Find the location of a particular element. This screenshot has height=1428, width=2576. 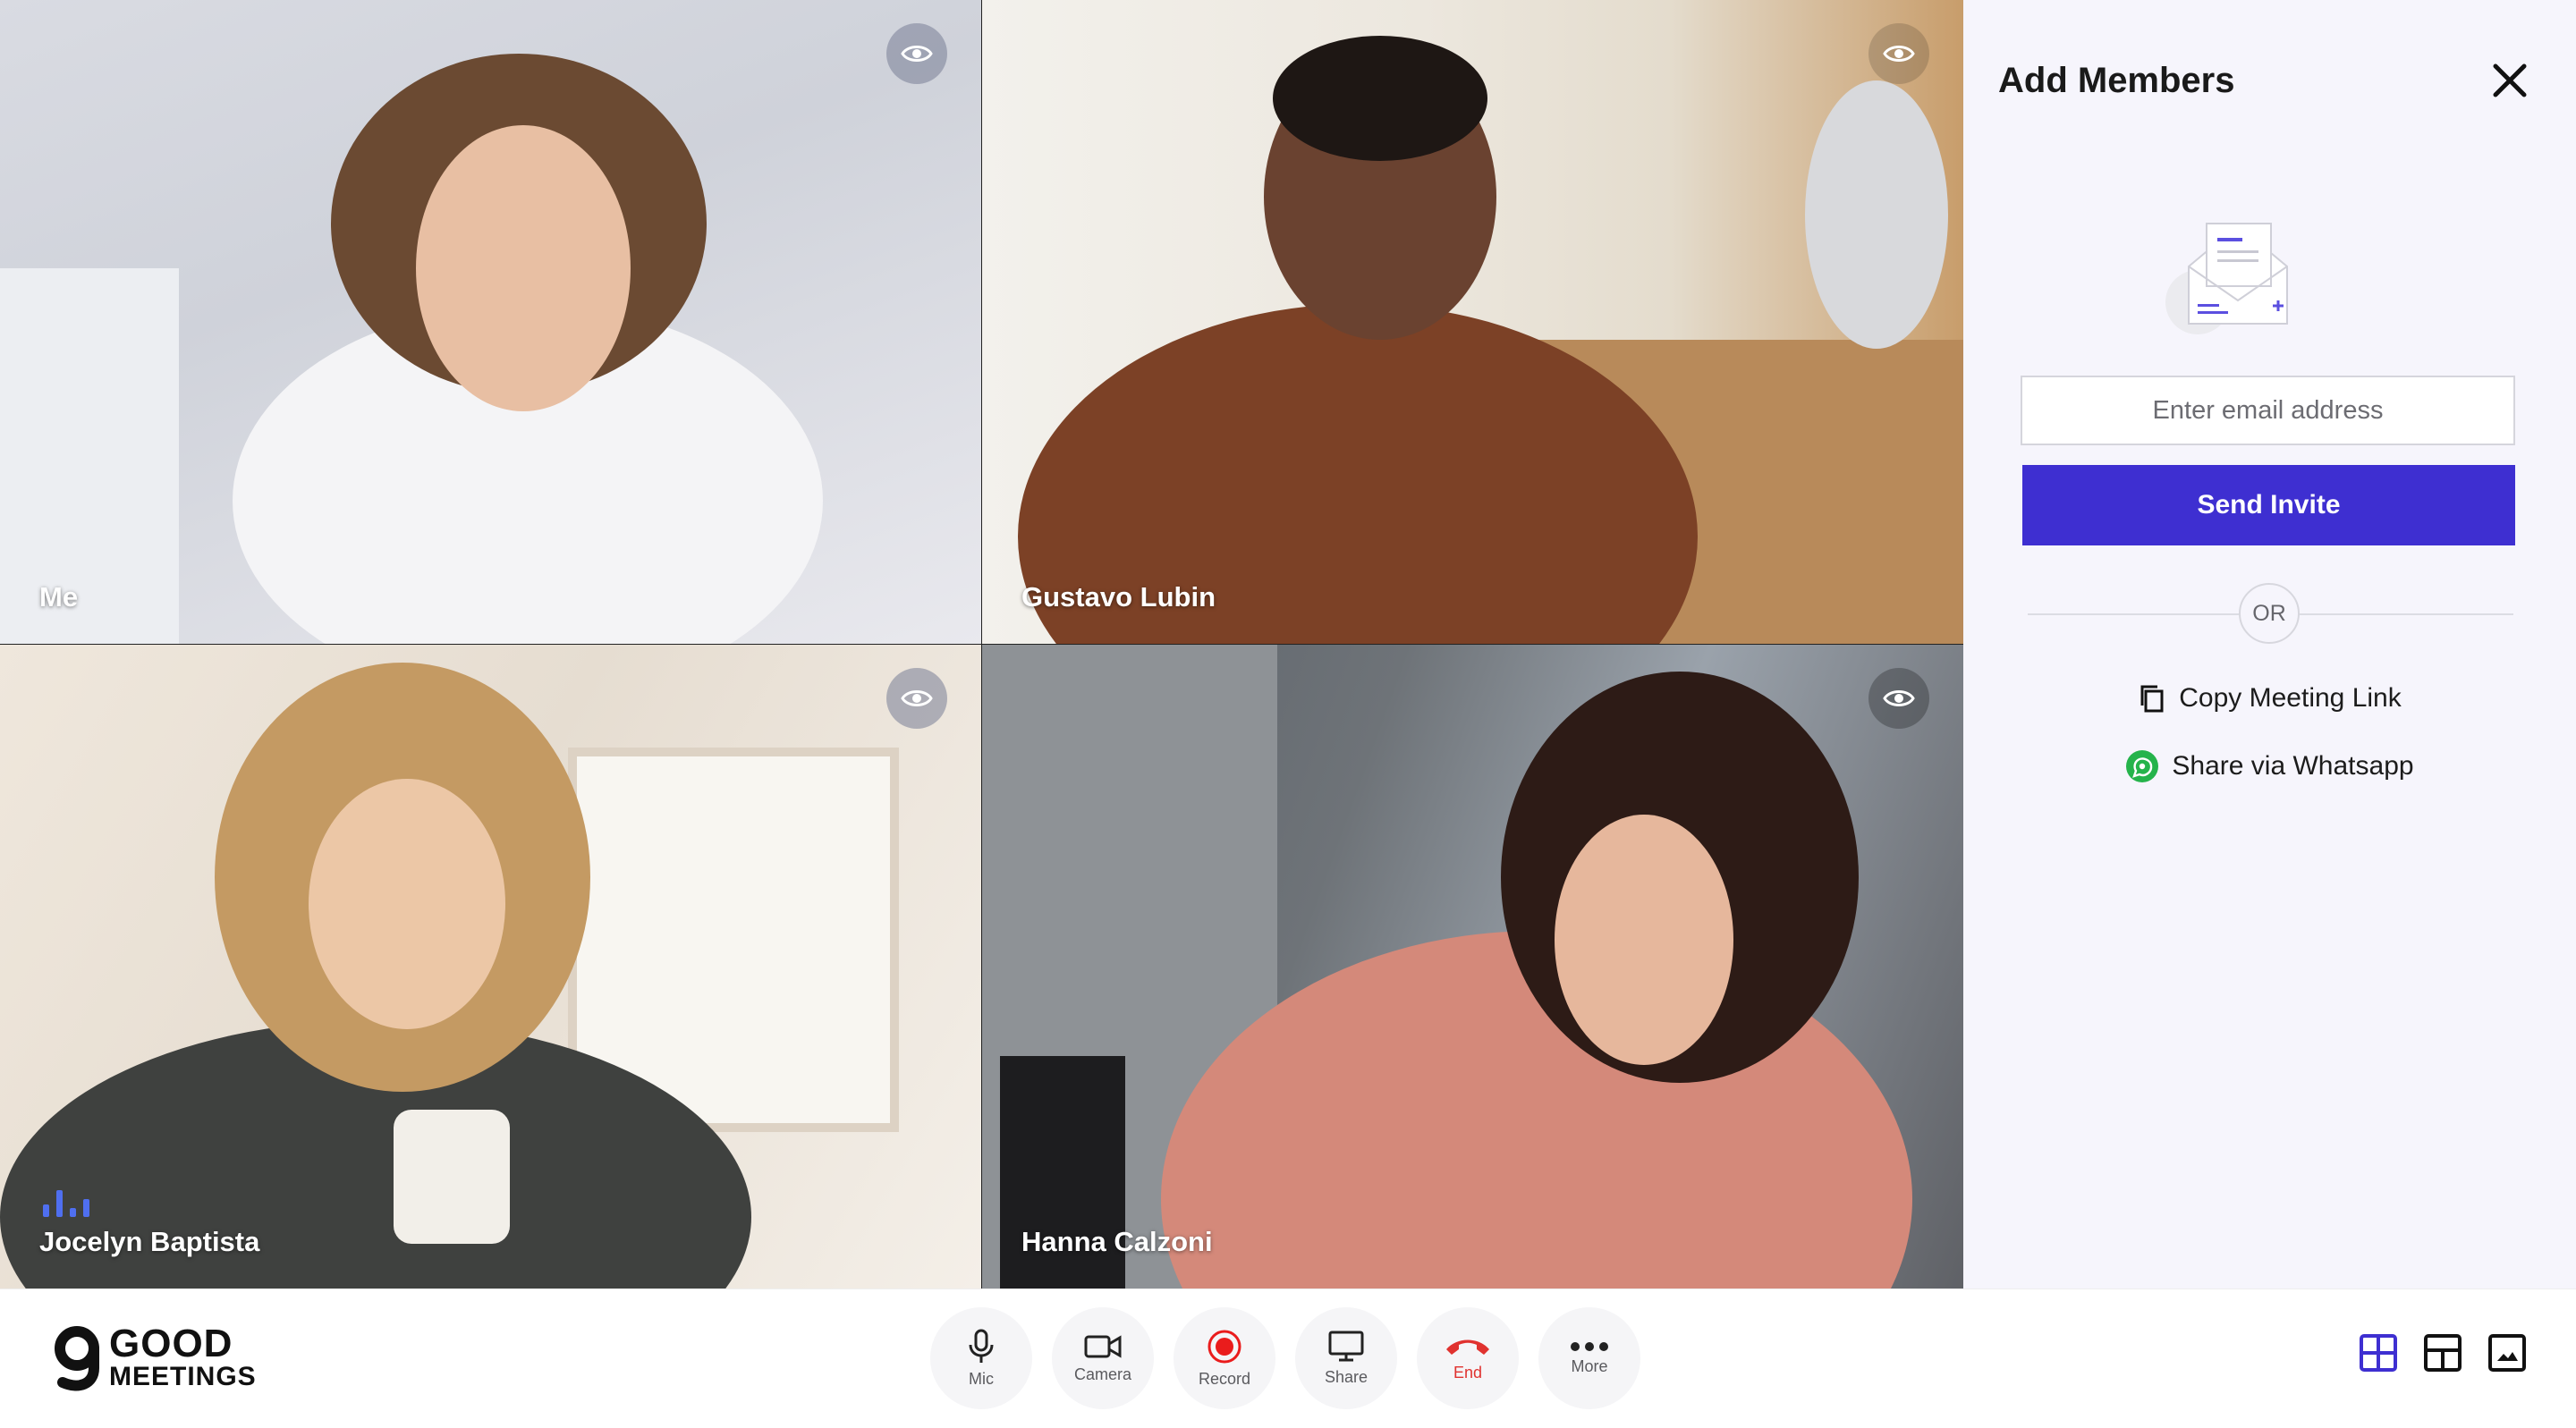

grid-layout-icon is located at coordinates (2378, 1353).